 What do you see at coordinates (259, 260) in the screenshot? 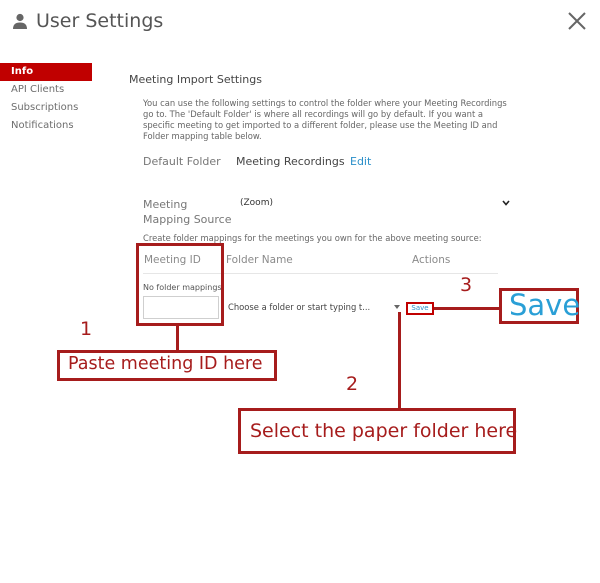
I see `column-header-folder-name: Folder Name` at bounding box center [259, 260].